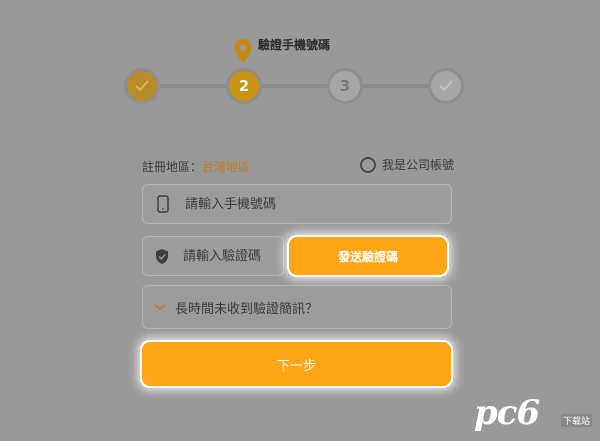  I want to click on company-account-label: 我是公司帳號, so click(417, 165).